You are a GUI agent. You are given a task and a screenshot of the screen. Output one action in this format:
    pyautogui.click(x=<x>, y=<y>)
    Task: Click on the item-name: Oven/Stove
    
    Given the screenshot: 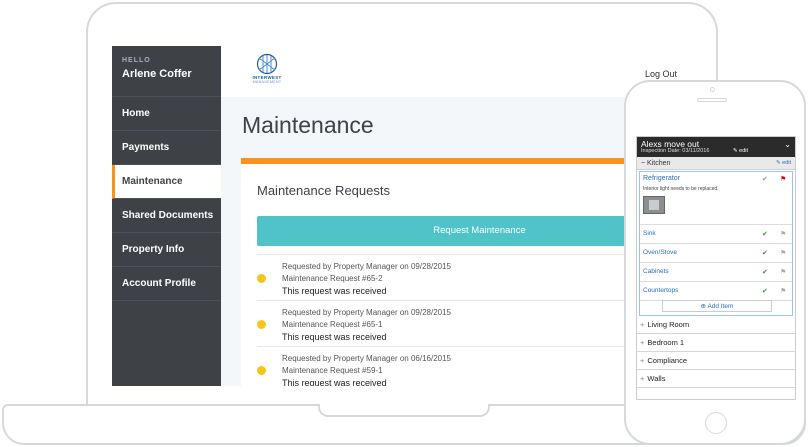 What is the action you would take?
    pyautogui.click(x=660, y=252)
    